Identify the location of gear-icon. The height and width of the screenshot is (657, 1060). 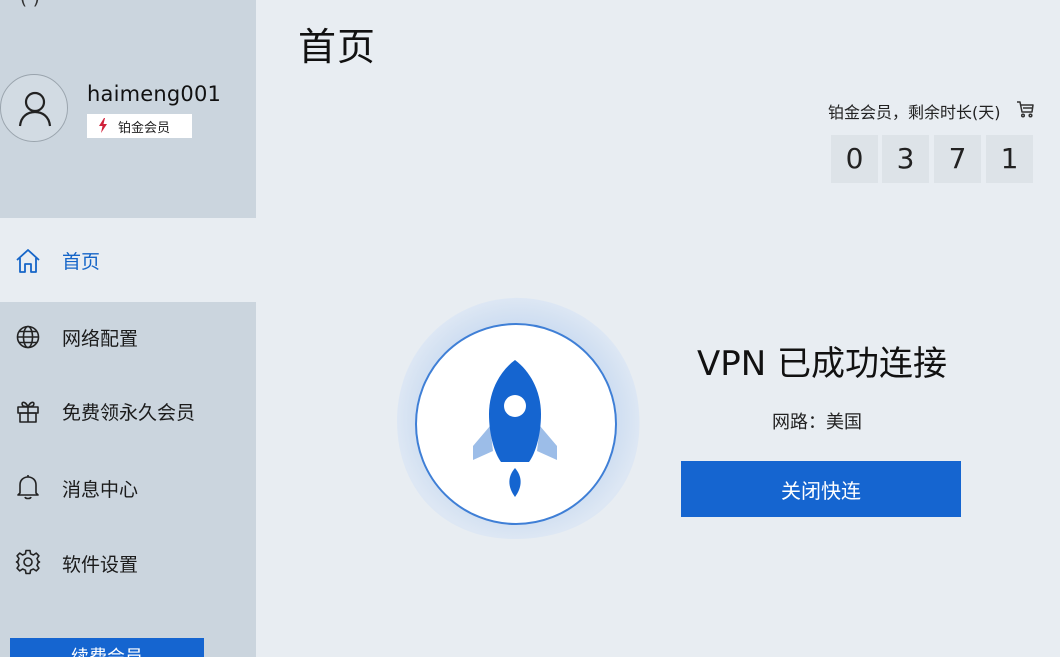
(28, 562).